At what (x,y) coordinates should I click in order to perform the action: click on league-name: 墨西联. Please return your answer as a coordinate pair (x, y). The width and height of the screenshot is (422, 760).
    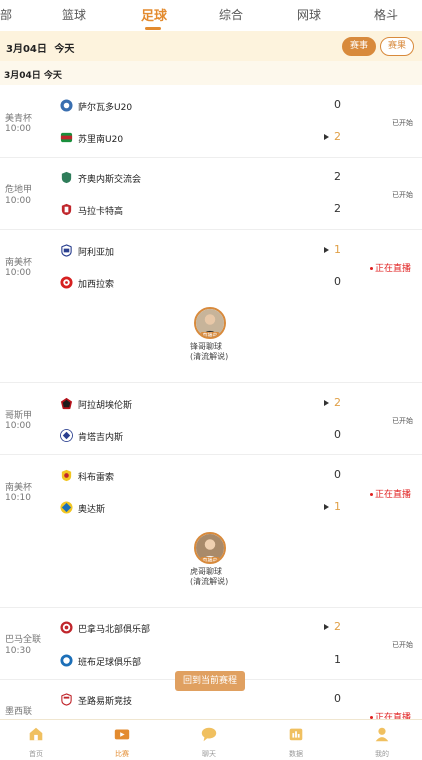
    Looking at the image, I should click on (19, 712).